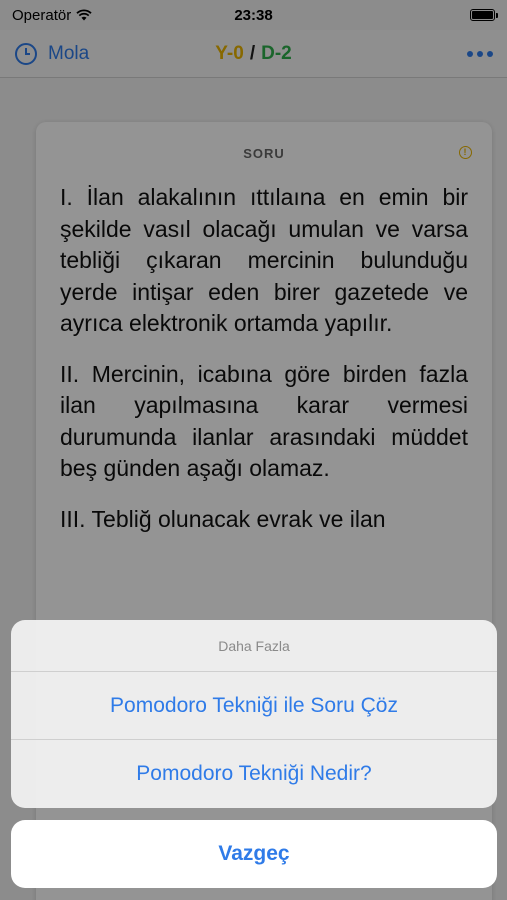 The height and width of the screenshot is (900, 507). What do you see at coordinates (254, 854) in the screenshot?
I see `cancel-button: Vazgeç` at bounding box center [254, 854].